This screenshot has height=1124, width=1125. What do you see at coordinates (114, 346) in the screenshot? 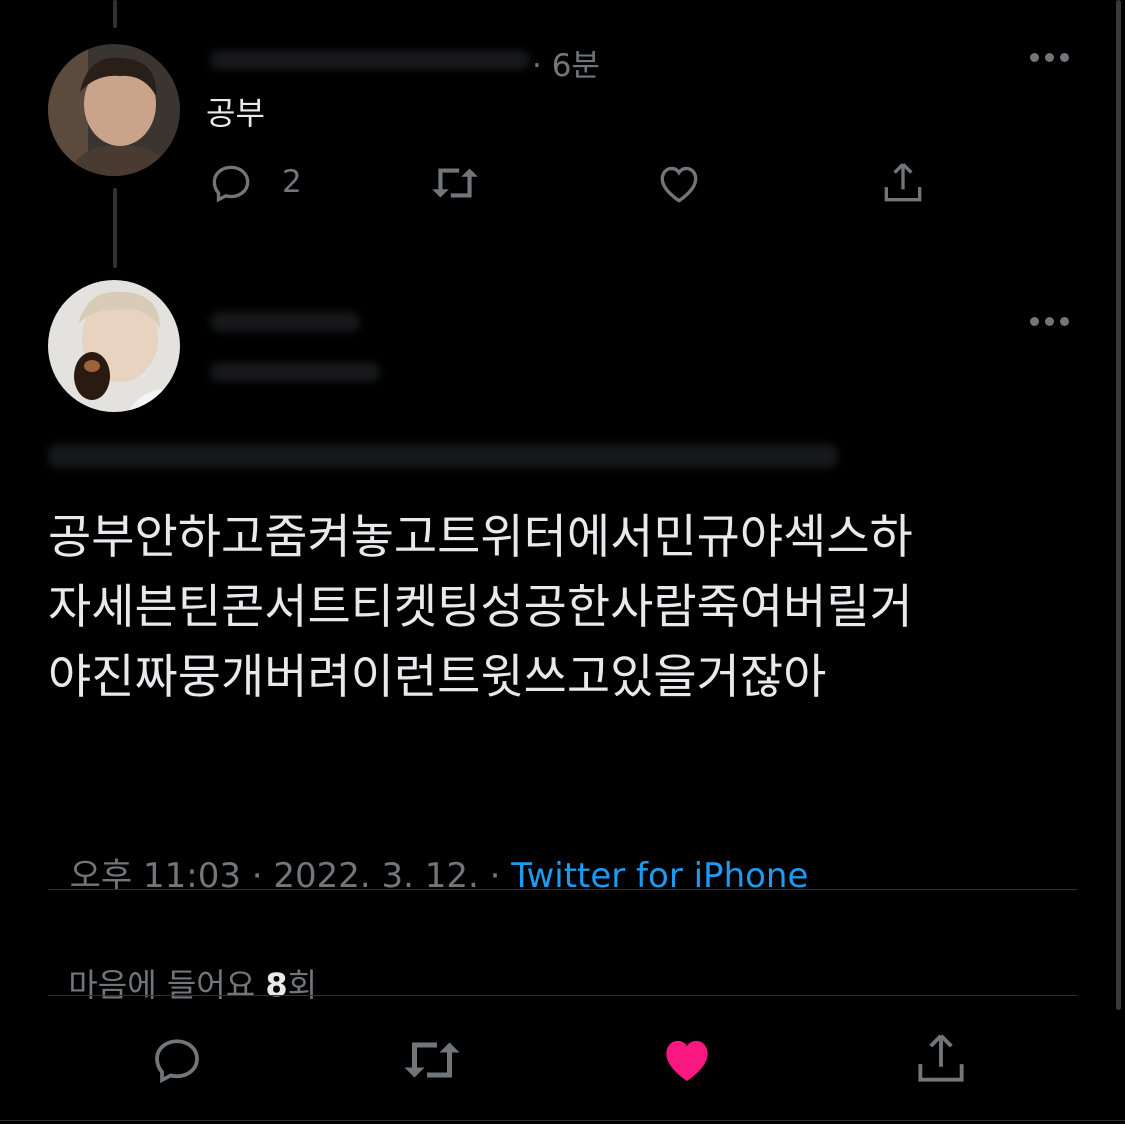
I see `author-avatar` at bounding box center [114, 346].